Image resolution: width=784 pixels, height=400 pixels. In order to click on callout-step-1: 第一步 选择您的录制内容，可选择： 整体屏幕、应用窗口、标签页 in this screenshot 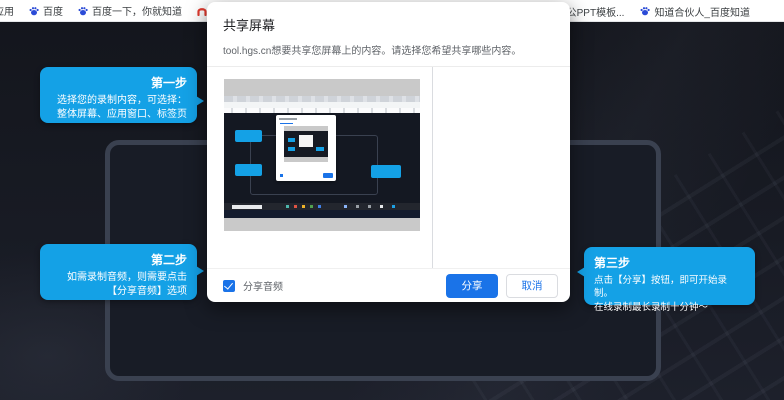, I will do `click(122, 95)`.